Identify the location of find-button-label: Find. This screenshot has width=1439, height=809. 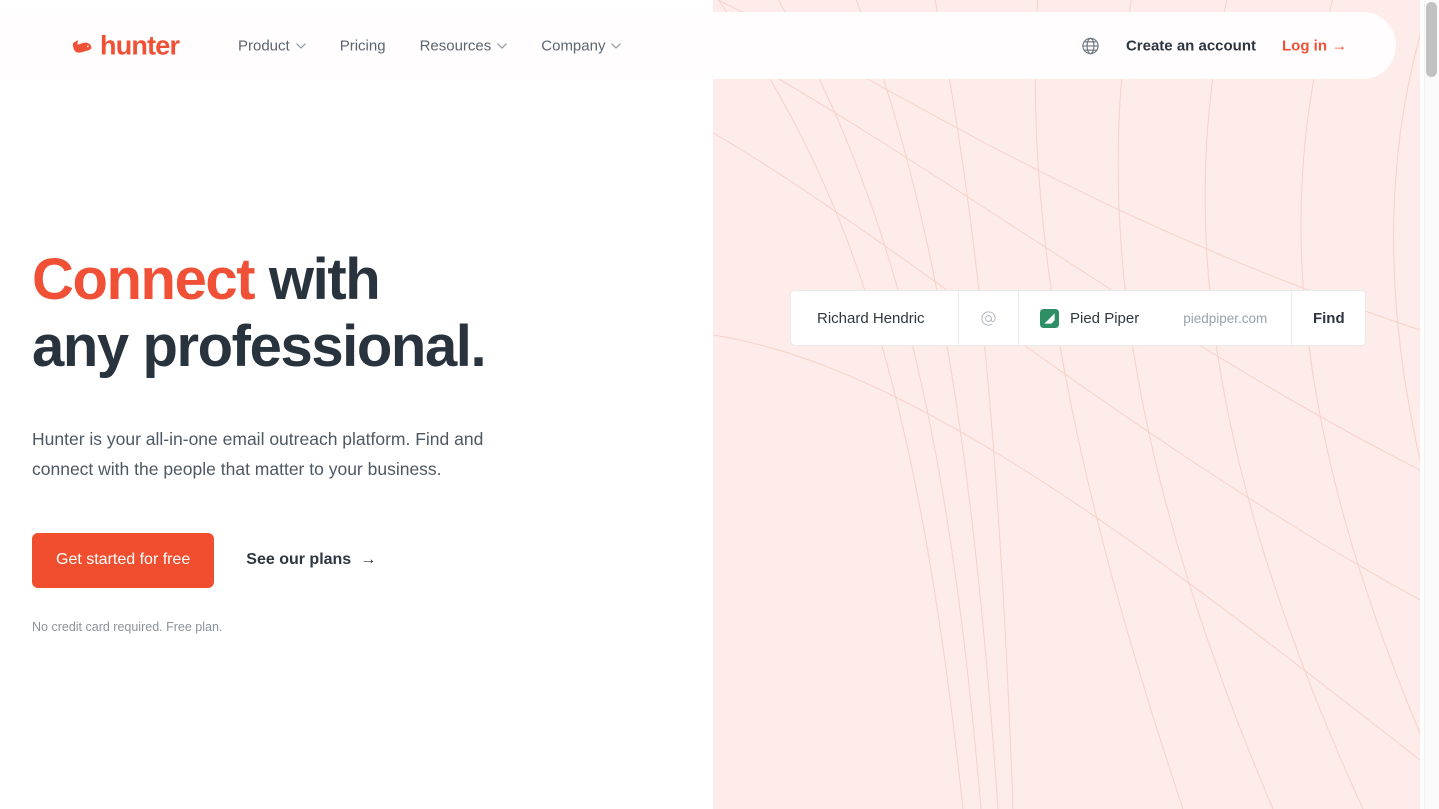
(1328, 318).